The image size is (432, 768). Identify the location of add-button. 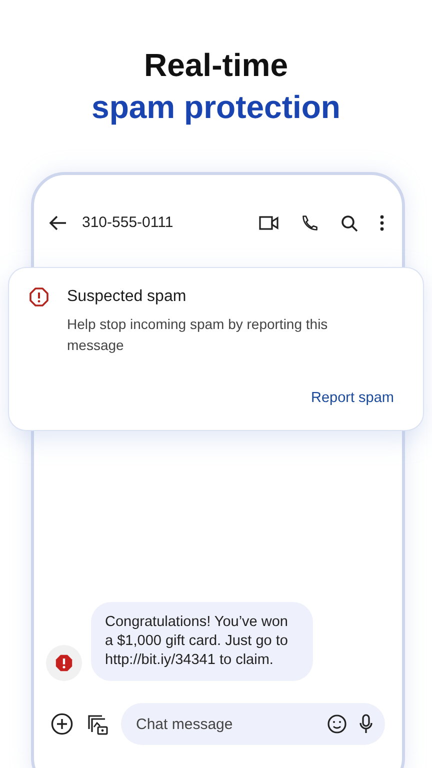
(62, 724).